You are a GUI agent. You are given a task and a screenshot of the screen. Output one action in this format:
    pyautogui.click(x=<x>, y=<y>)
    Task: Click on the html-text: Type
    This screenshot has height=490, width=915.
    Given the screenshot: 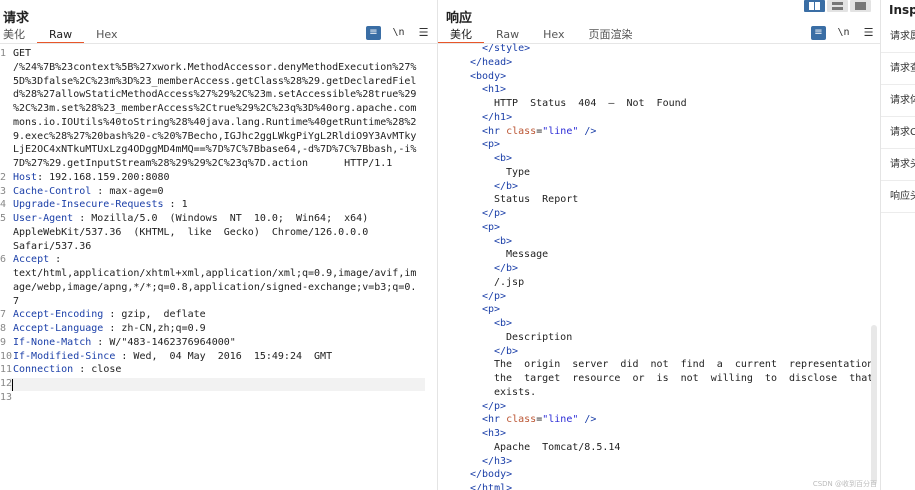 What is the action you would take?
    pyautogui.click(x=518, y=172)
    